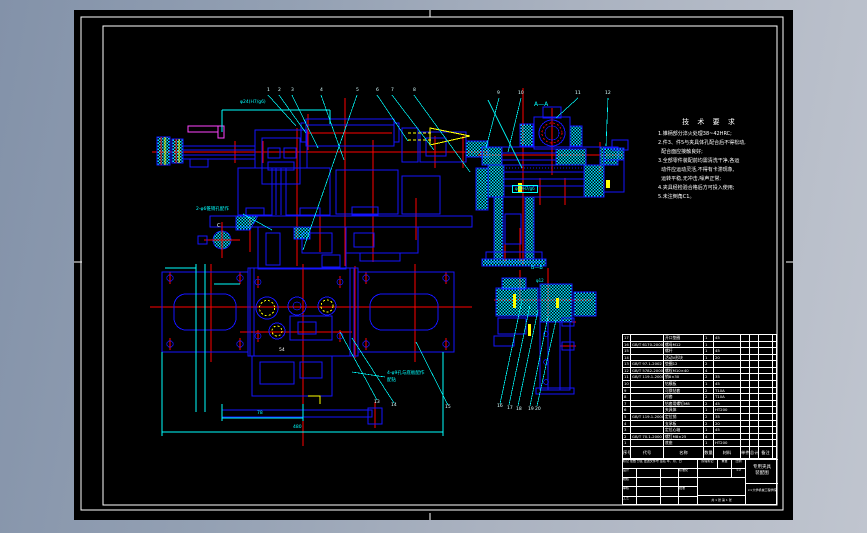 The height and width of the screenshot is (533, 867). What do you see at coordinates (696, 188) in the screenshot?
I see `note-line-7: 4.夹具经检验合格后方可投入使用;` at bounding box center [696, 188].